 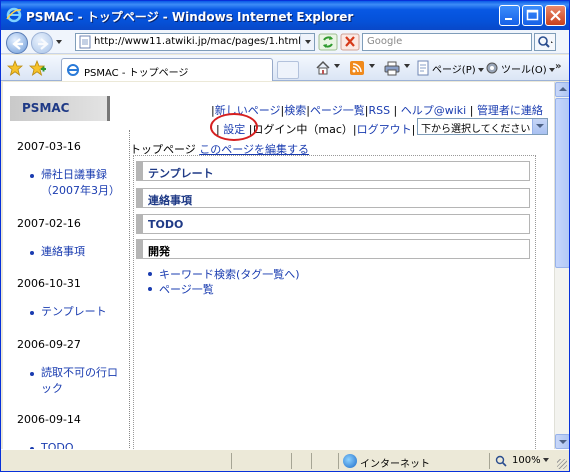 What do you see at coordinates (558, 69) in the screenshot?
I see `more-chevron-icon: »` at bounding box center [558, 69].